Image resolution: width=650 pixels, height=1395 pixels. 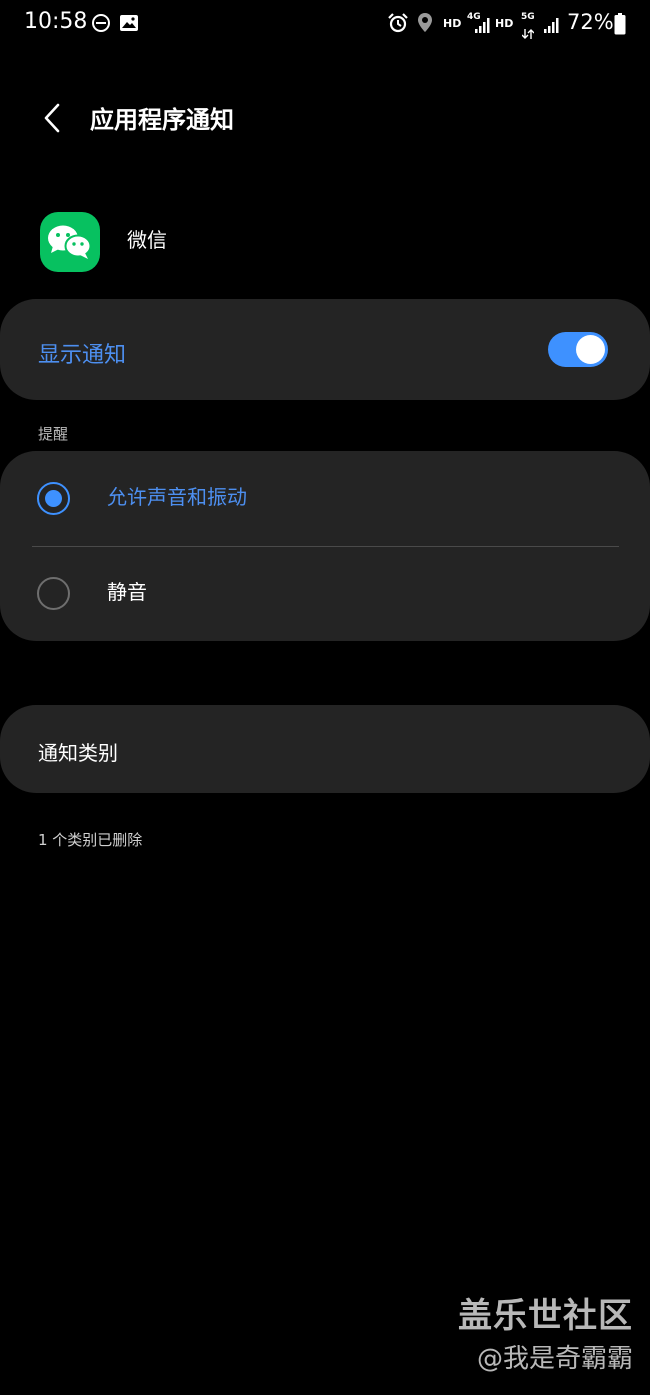 I want to click on status-bar: 10:58 HD 4G HD 5G 72%, so click(x=325, y=24).